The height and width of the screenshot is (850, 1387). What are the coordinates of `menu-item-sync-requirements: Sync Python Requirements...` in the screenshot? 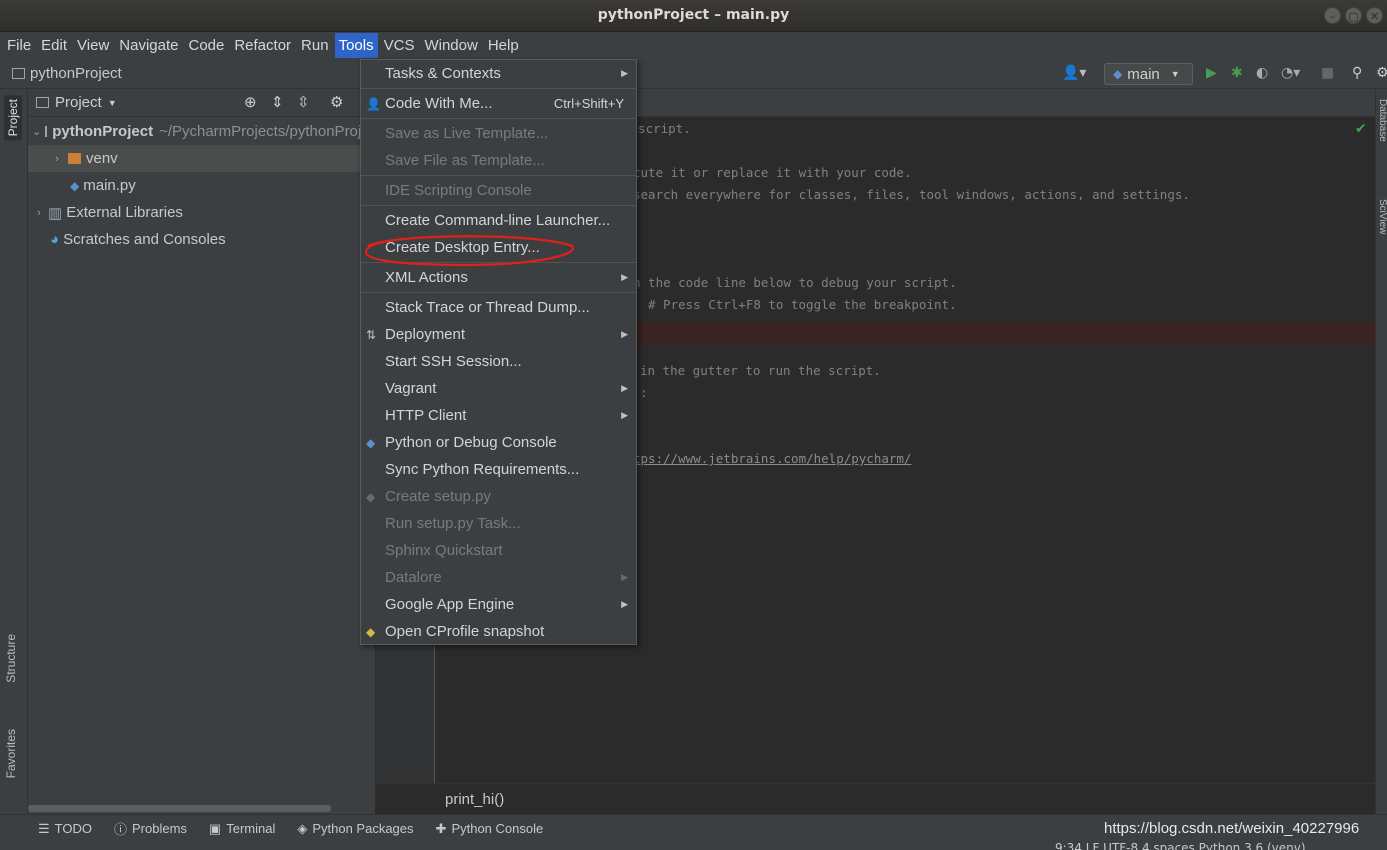 It's located at (498, 469).